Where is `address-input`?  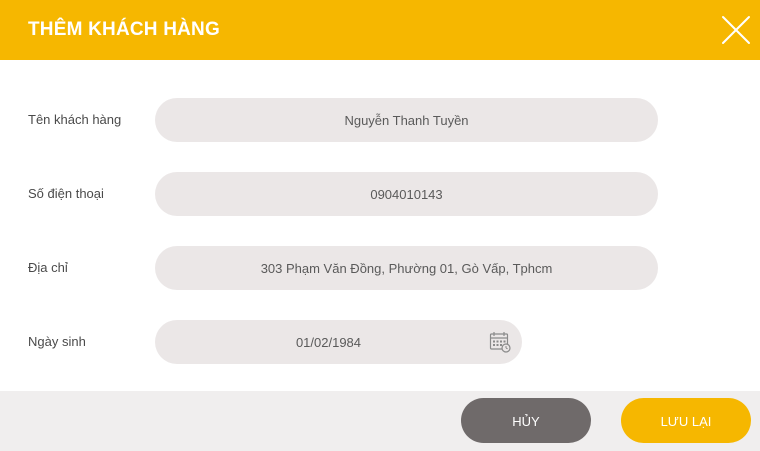 address-input is located at coordinates (406, 268).